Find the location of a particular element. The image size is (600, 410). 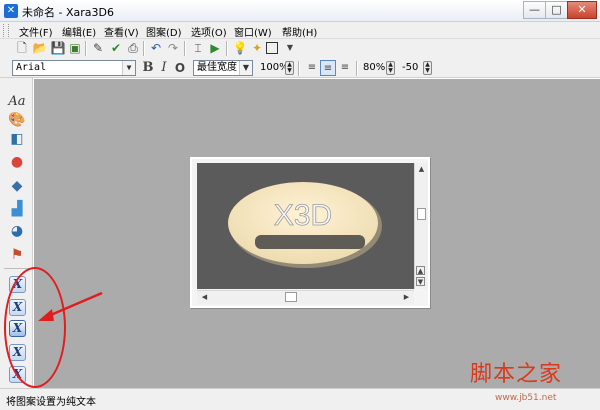

text-shadow is located at coordinates (310, 242).